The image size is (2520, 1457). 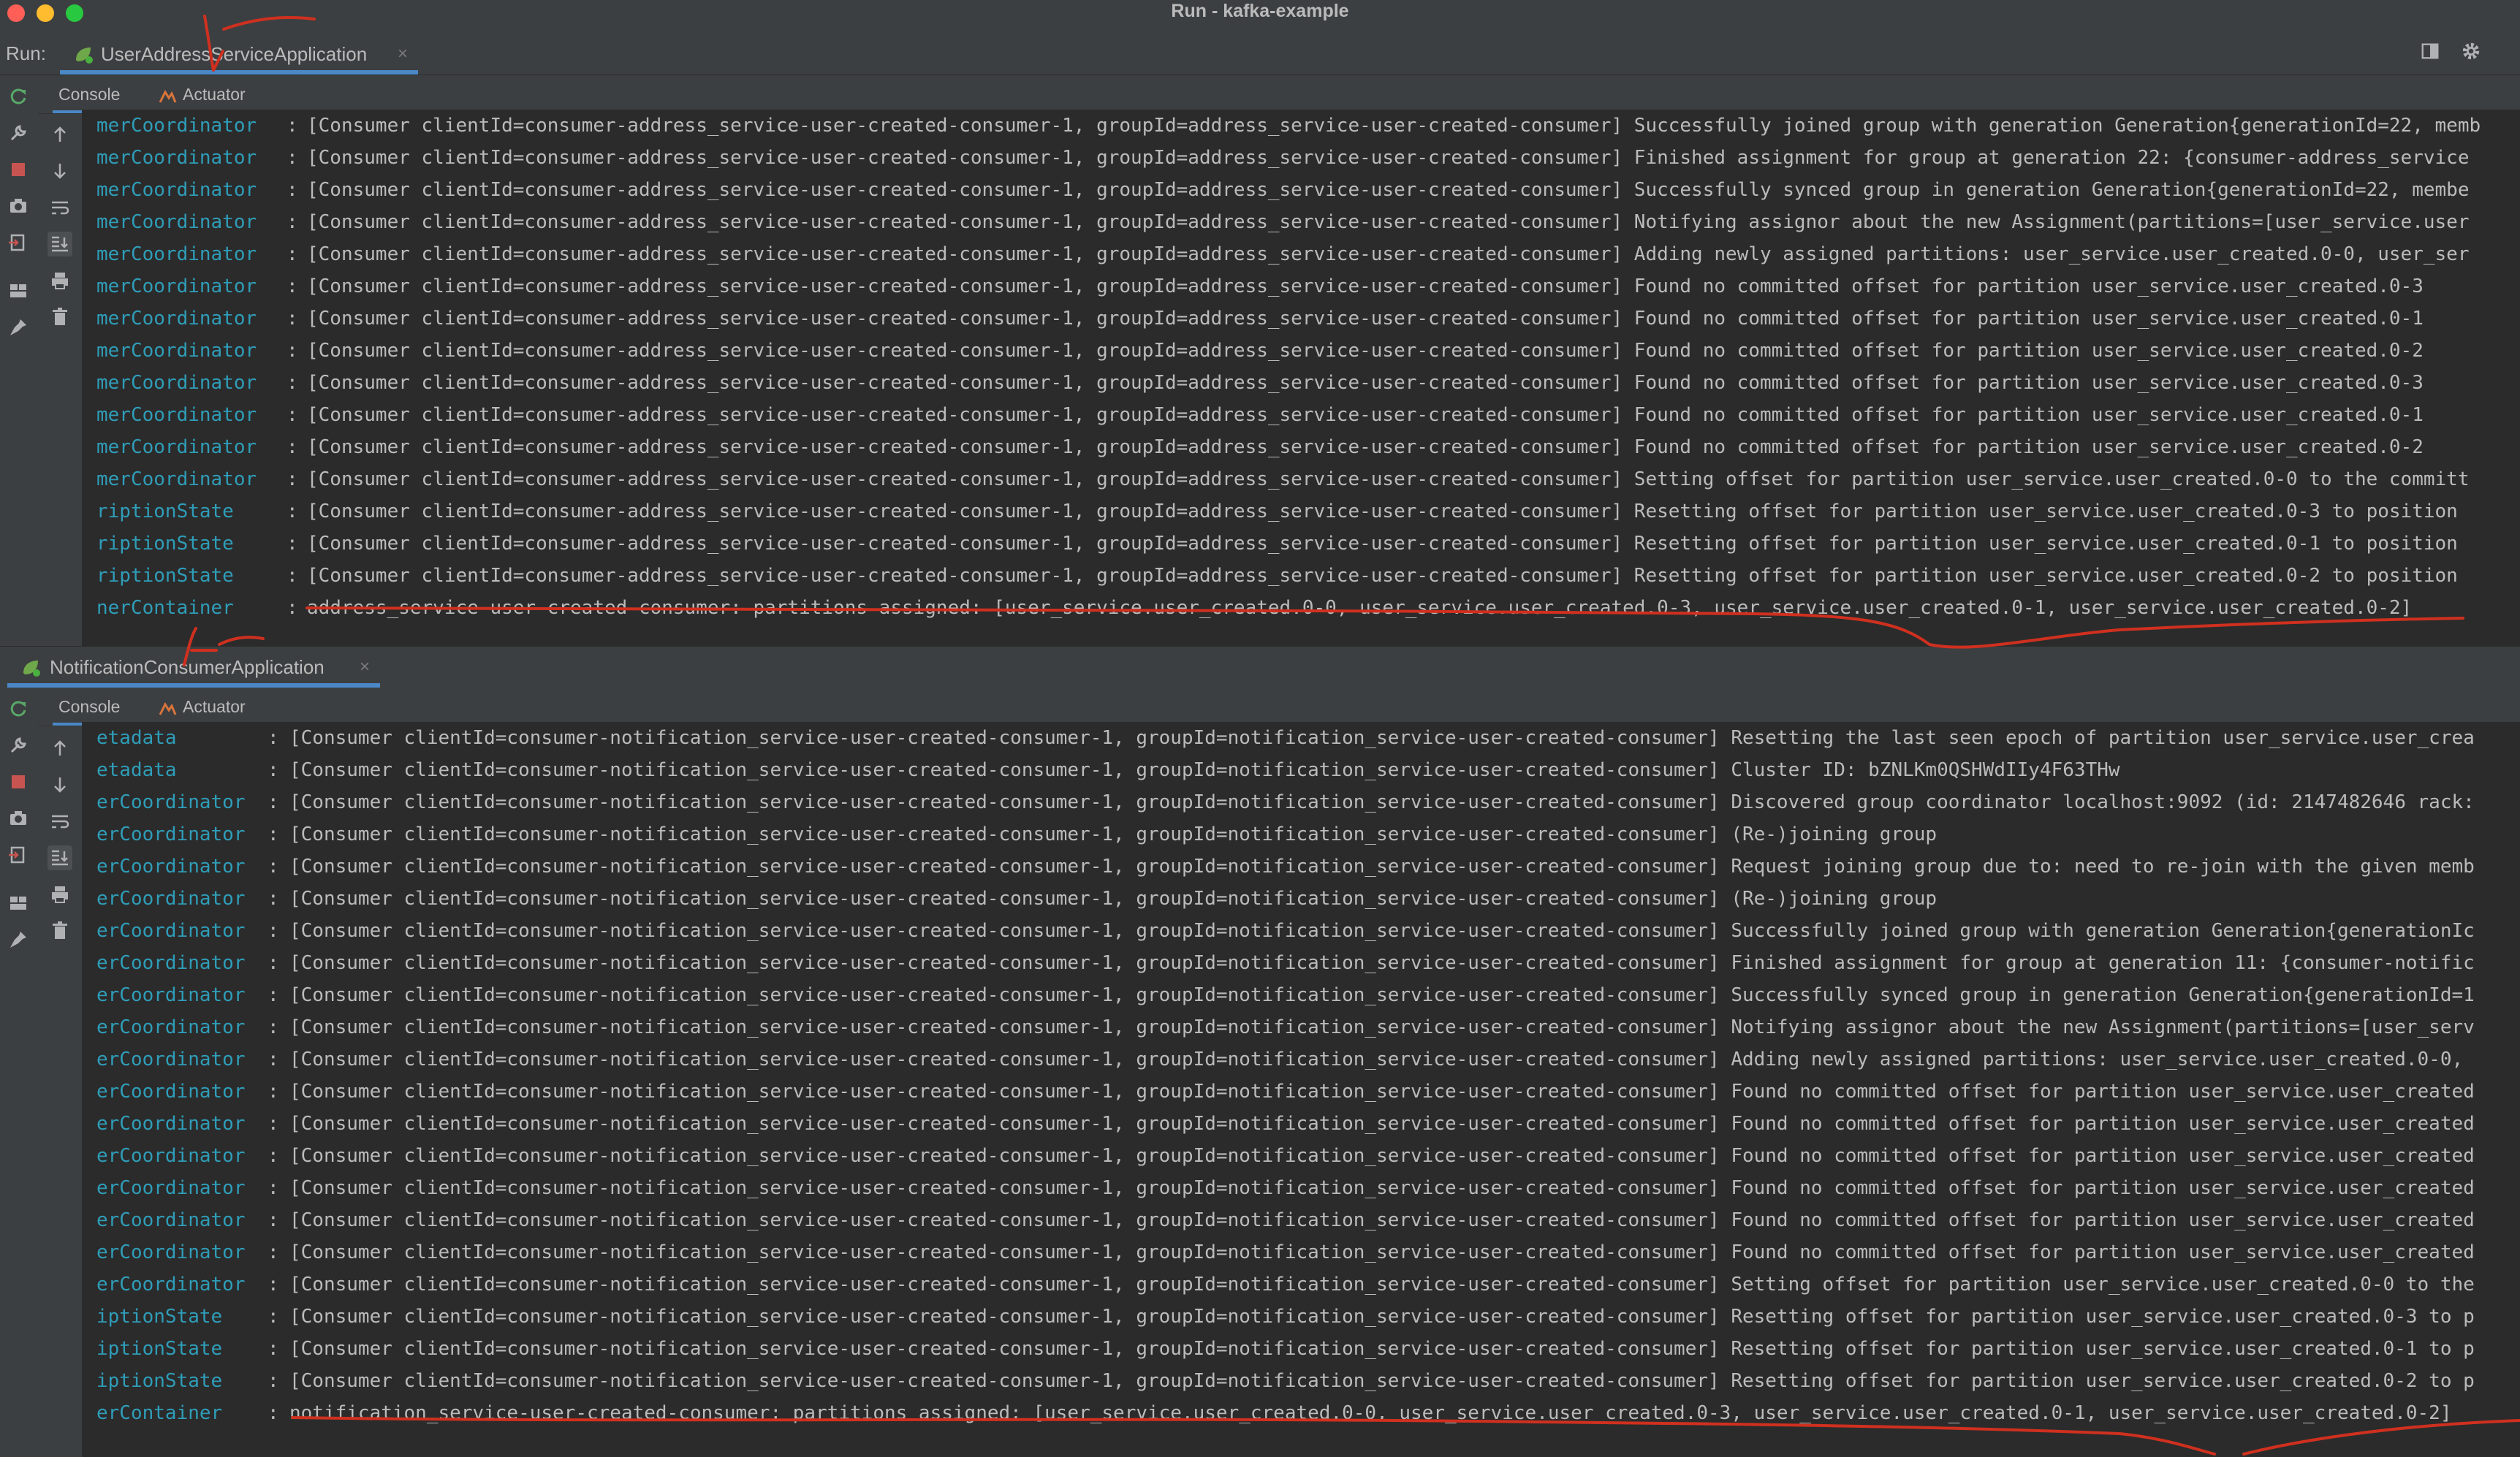 What do you see at coordinates (136, 770) in the screenshot?
I see `log-logger-name: etadata` at bounding box center [136, 770].